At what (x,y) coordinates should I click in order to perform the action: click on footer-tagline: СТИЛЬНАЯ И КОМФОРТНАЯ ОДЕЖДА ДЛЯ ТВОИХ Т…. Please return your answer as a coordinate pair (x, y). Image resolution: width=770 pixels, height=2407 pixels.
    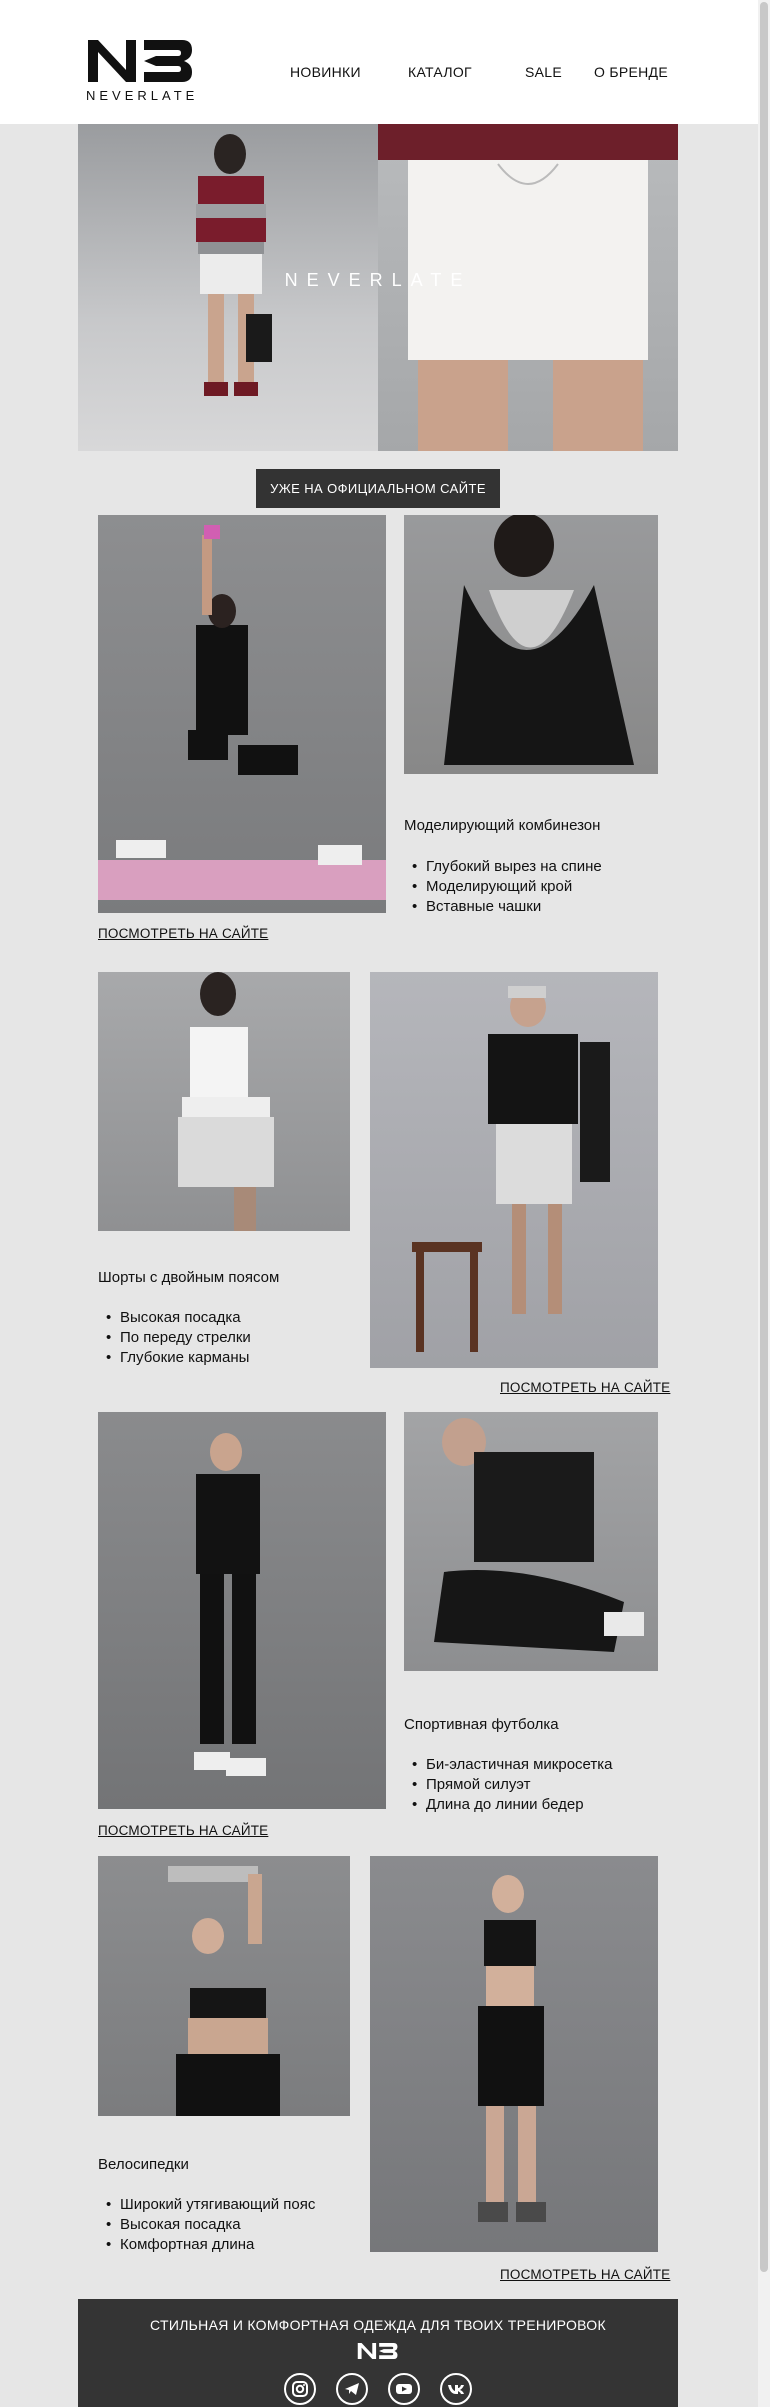
    Looking at the image, I should click on (378, 2325).